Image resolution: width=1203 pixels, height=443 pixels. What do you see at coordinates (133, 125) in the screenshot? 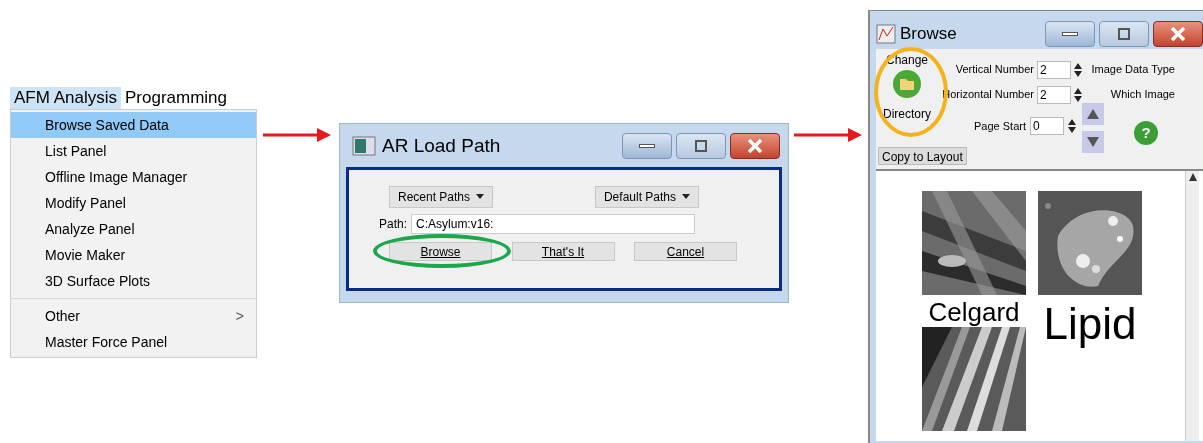
I see `menu-item: Browse Saved Data` at bounding box center [133, 125].